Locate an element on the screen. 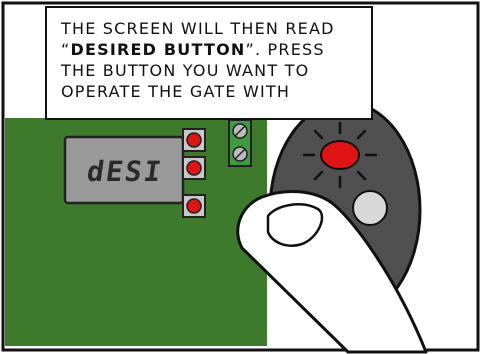 The image size is (481, 354). caption-line-1: The screen will then read is located at coordinates (198, 28).